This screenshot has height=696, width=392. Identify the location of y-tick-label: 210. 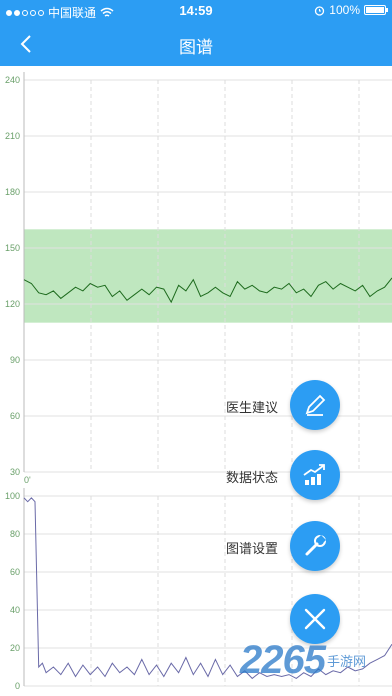
(12, 136).